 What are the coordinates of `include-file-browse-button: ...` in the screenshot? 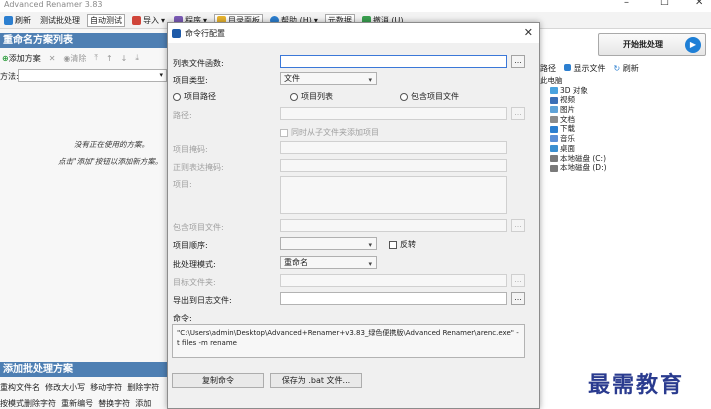 It's located at (518, 225).